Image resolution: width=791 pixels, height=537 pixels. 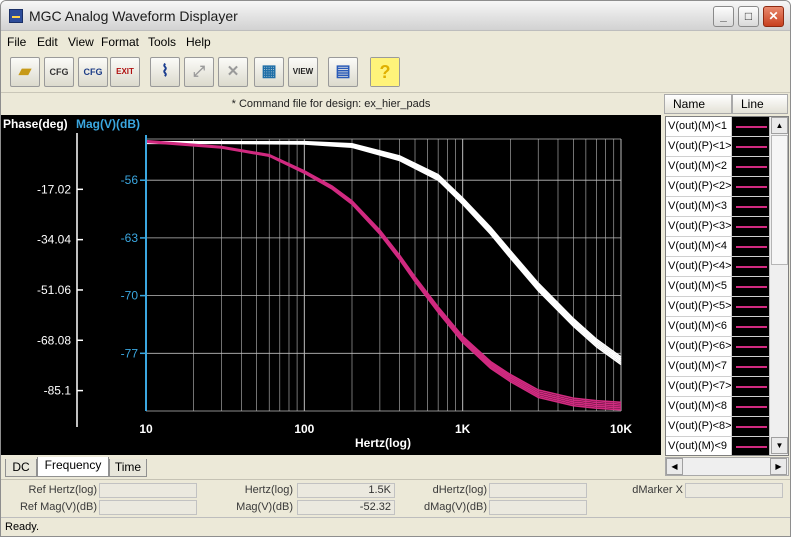 I want to click on layout-button: ▦, so click(x=269, y=72).